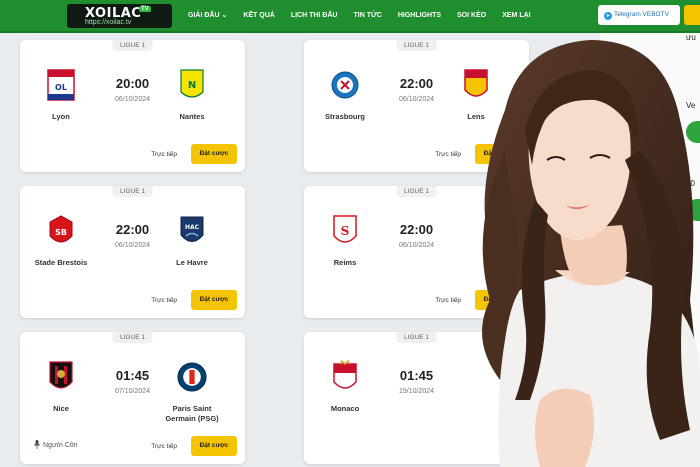  I want to click on menu-item-xem-lai: XEM LẠI, so click(516, 15).